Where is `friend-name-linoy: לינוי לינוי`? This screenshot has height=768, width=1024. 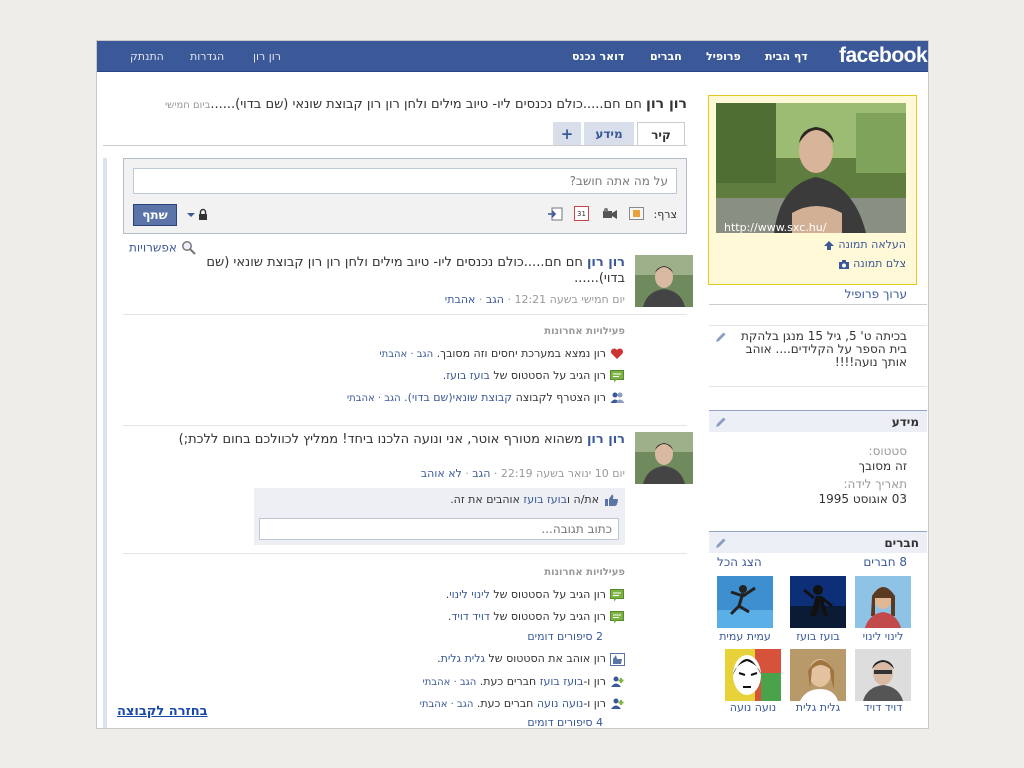
friend-name-linoy: לינוי לינוי is located at coordinates (883, 636).